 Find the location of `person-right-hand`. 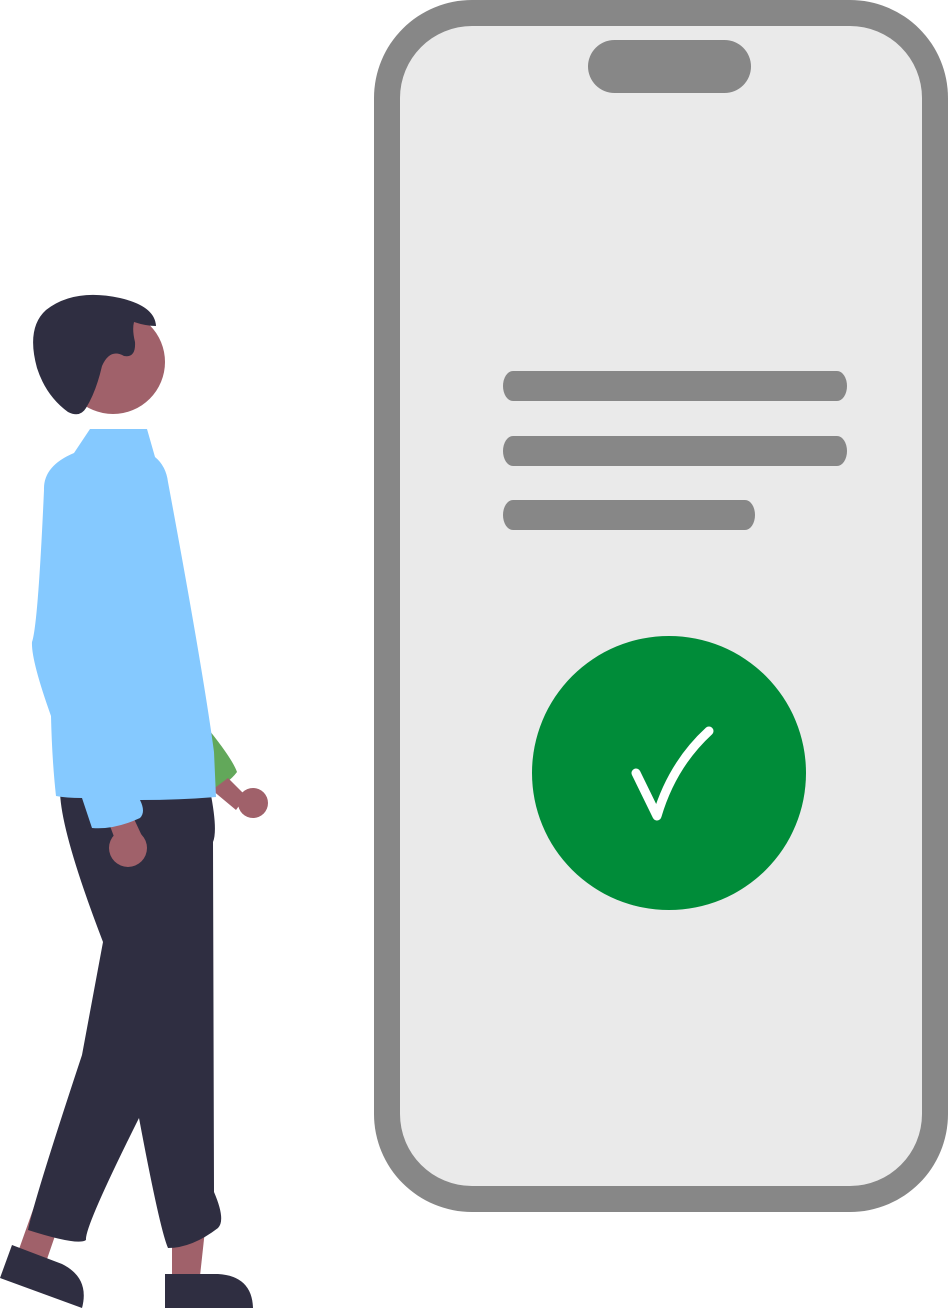

person-right-hand is located at coordinates (253, 803).